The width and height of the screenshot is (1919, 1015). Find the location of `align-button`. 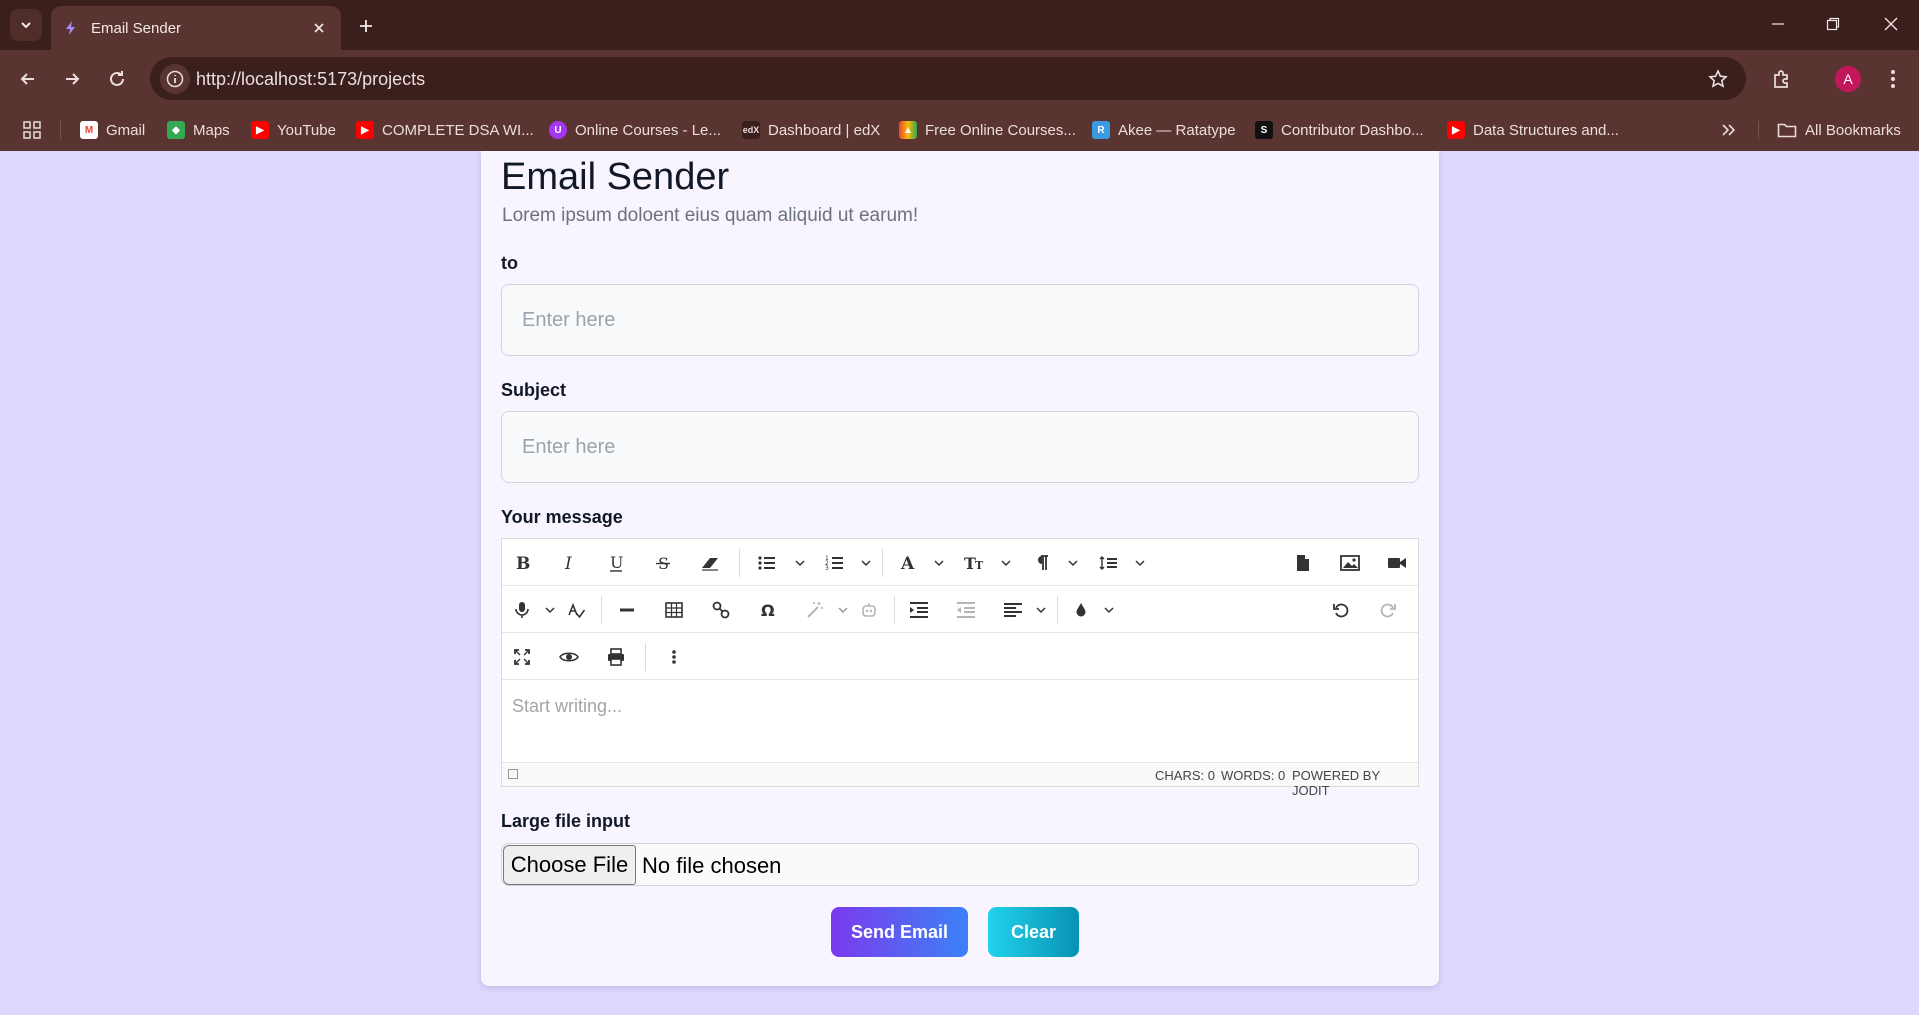

align-button is located at coordinates (1013, 610).